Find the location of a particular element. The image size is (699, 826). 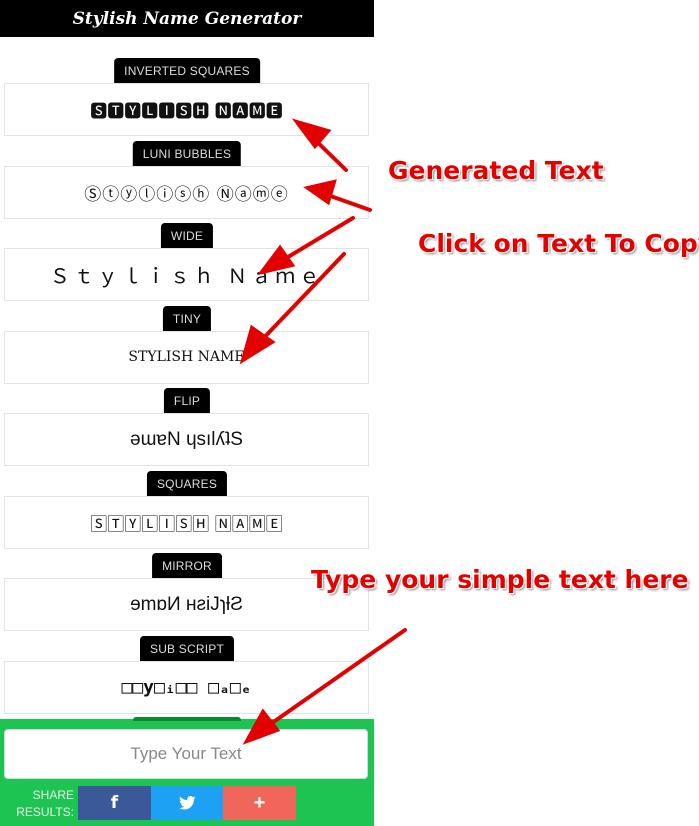

style-section-sub-script: SUB SCRIPT □□y□ᵢ□□ □ₐ□ₑ is located at coordinates (187, 677).